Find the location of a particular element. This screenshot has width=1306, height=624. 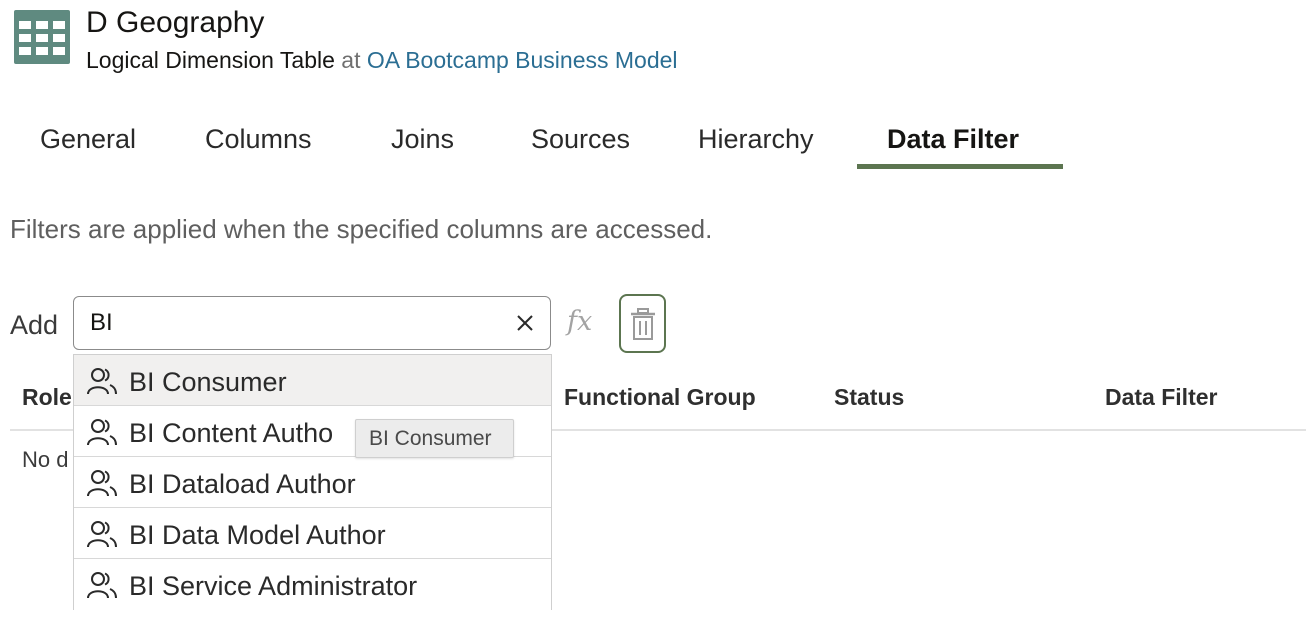

active-tab-indicator is located at coordinates (960, 166).